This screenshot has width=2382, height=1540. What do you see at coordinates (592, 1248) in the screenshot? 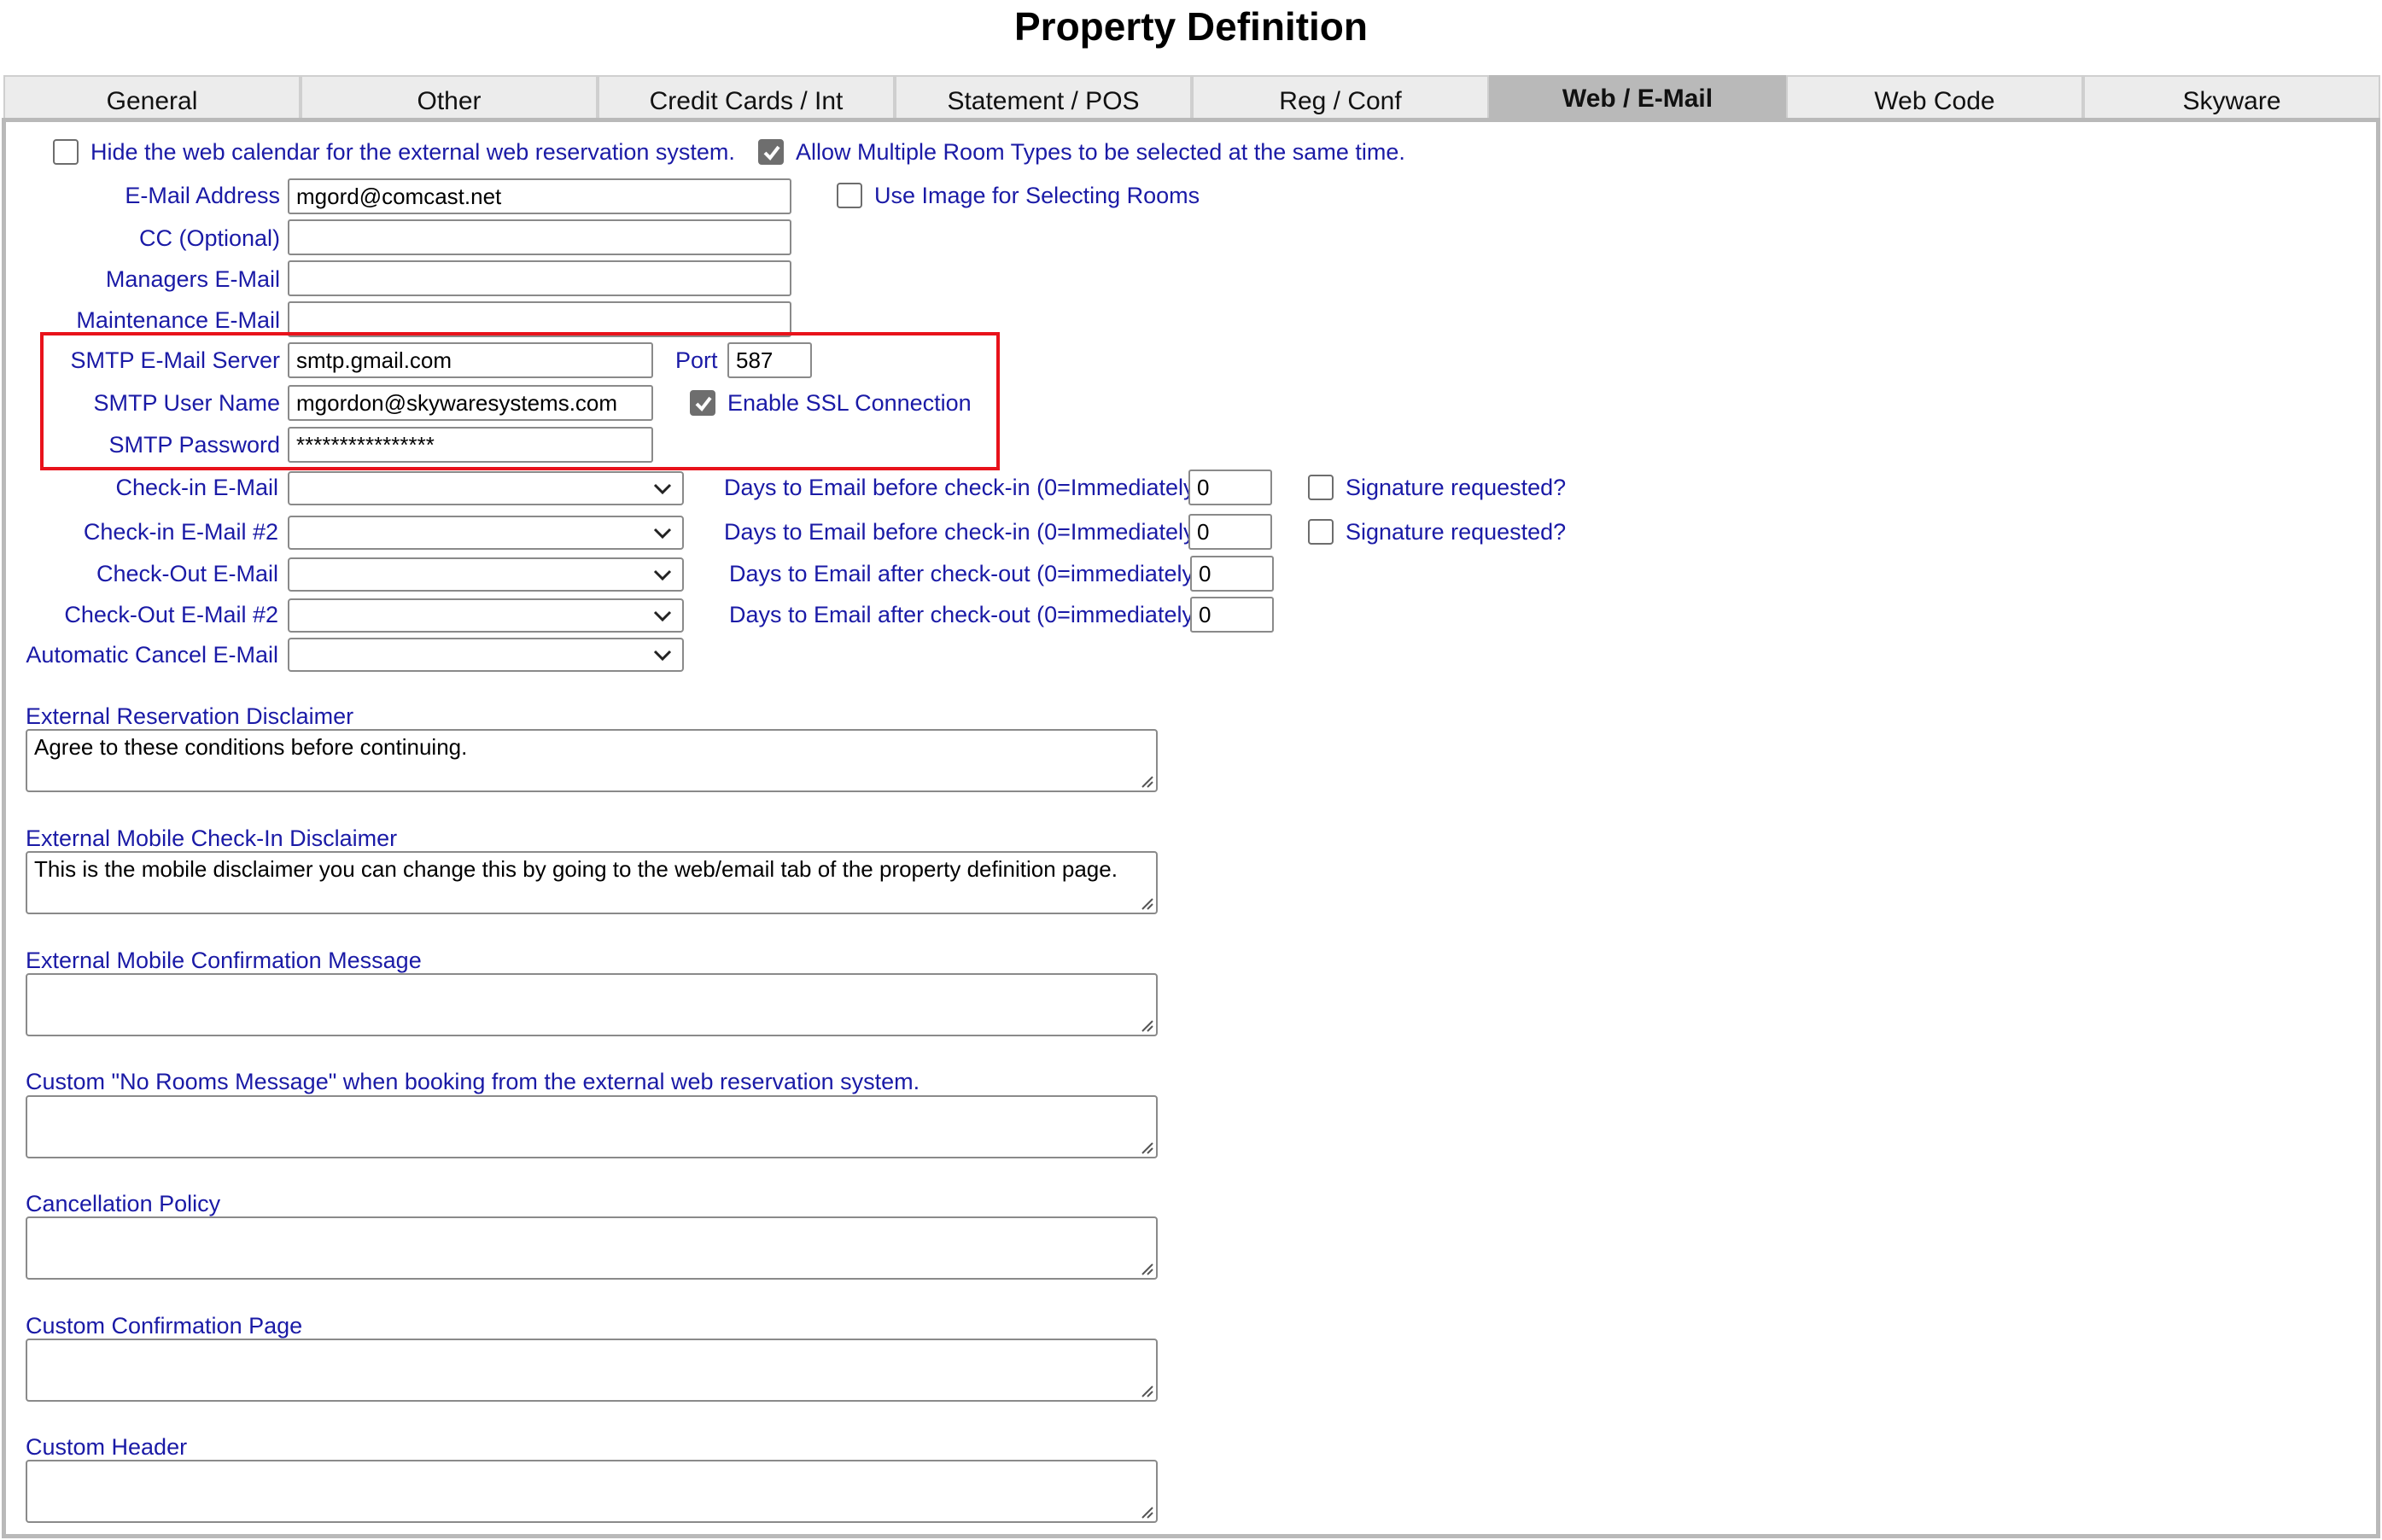
I see `cancellation-policy-textarea` at bounding box center [592, 1248].